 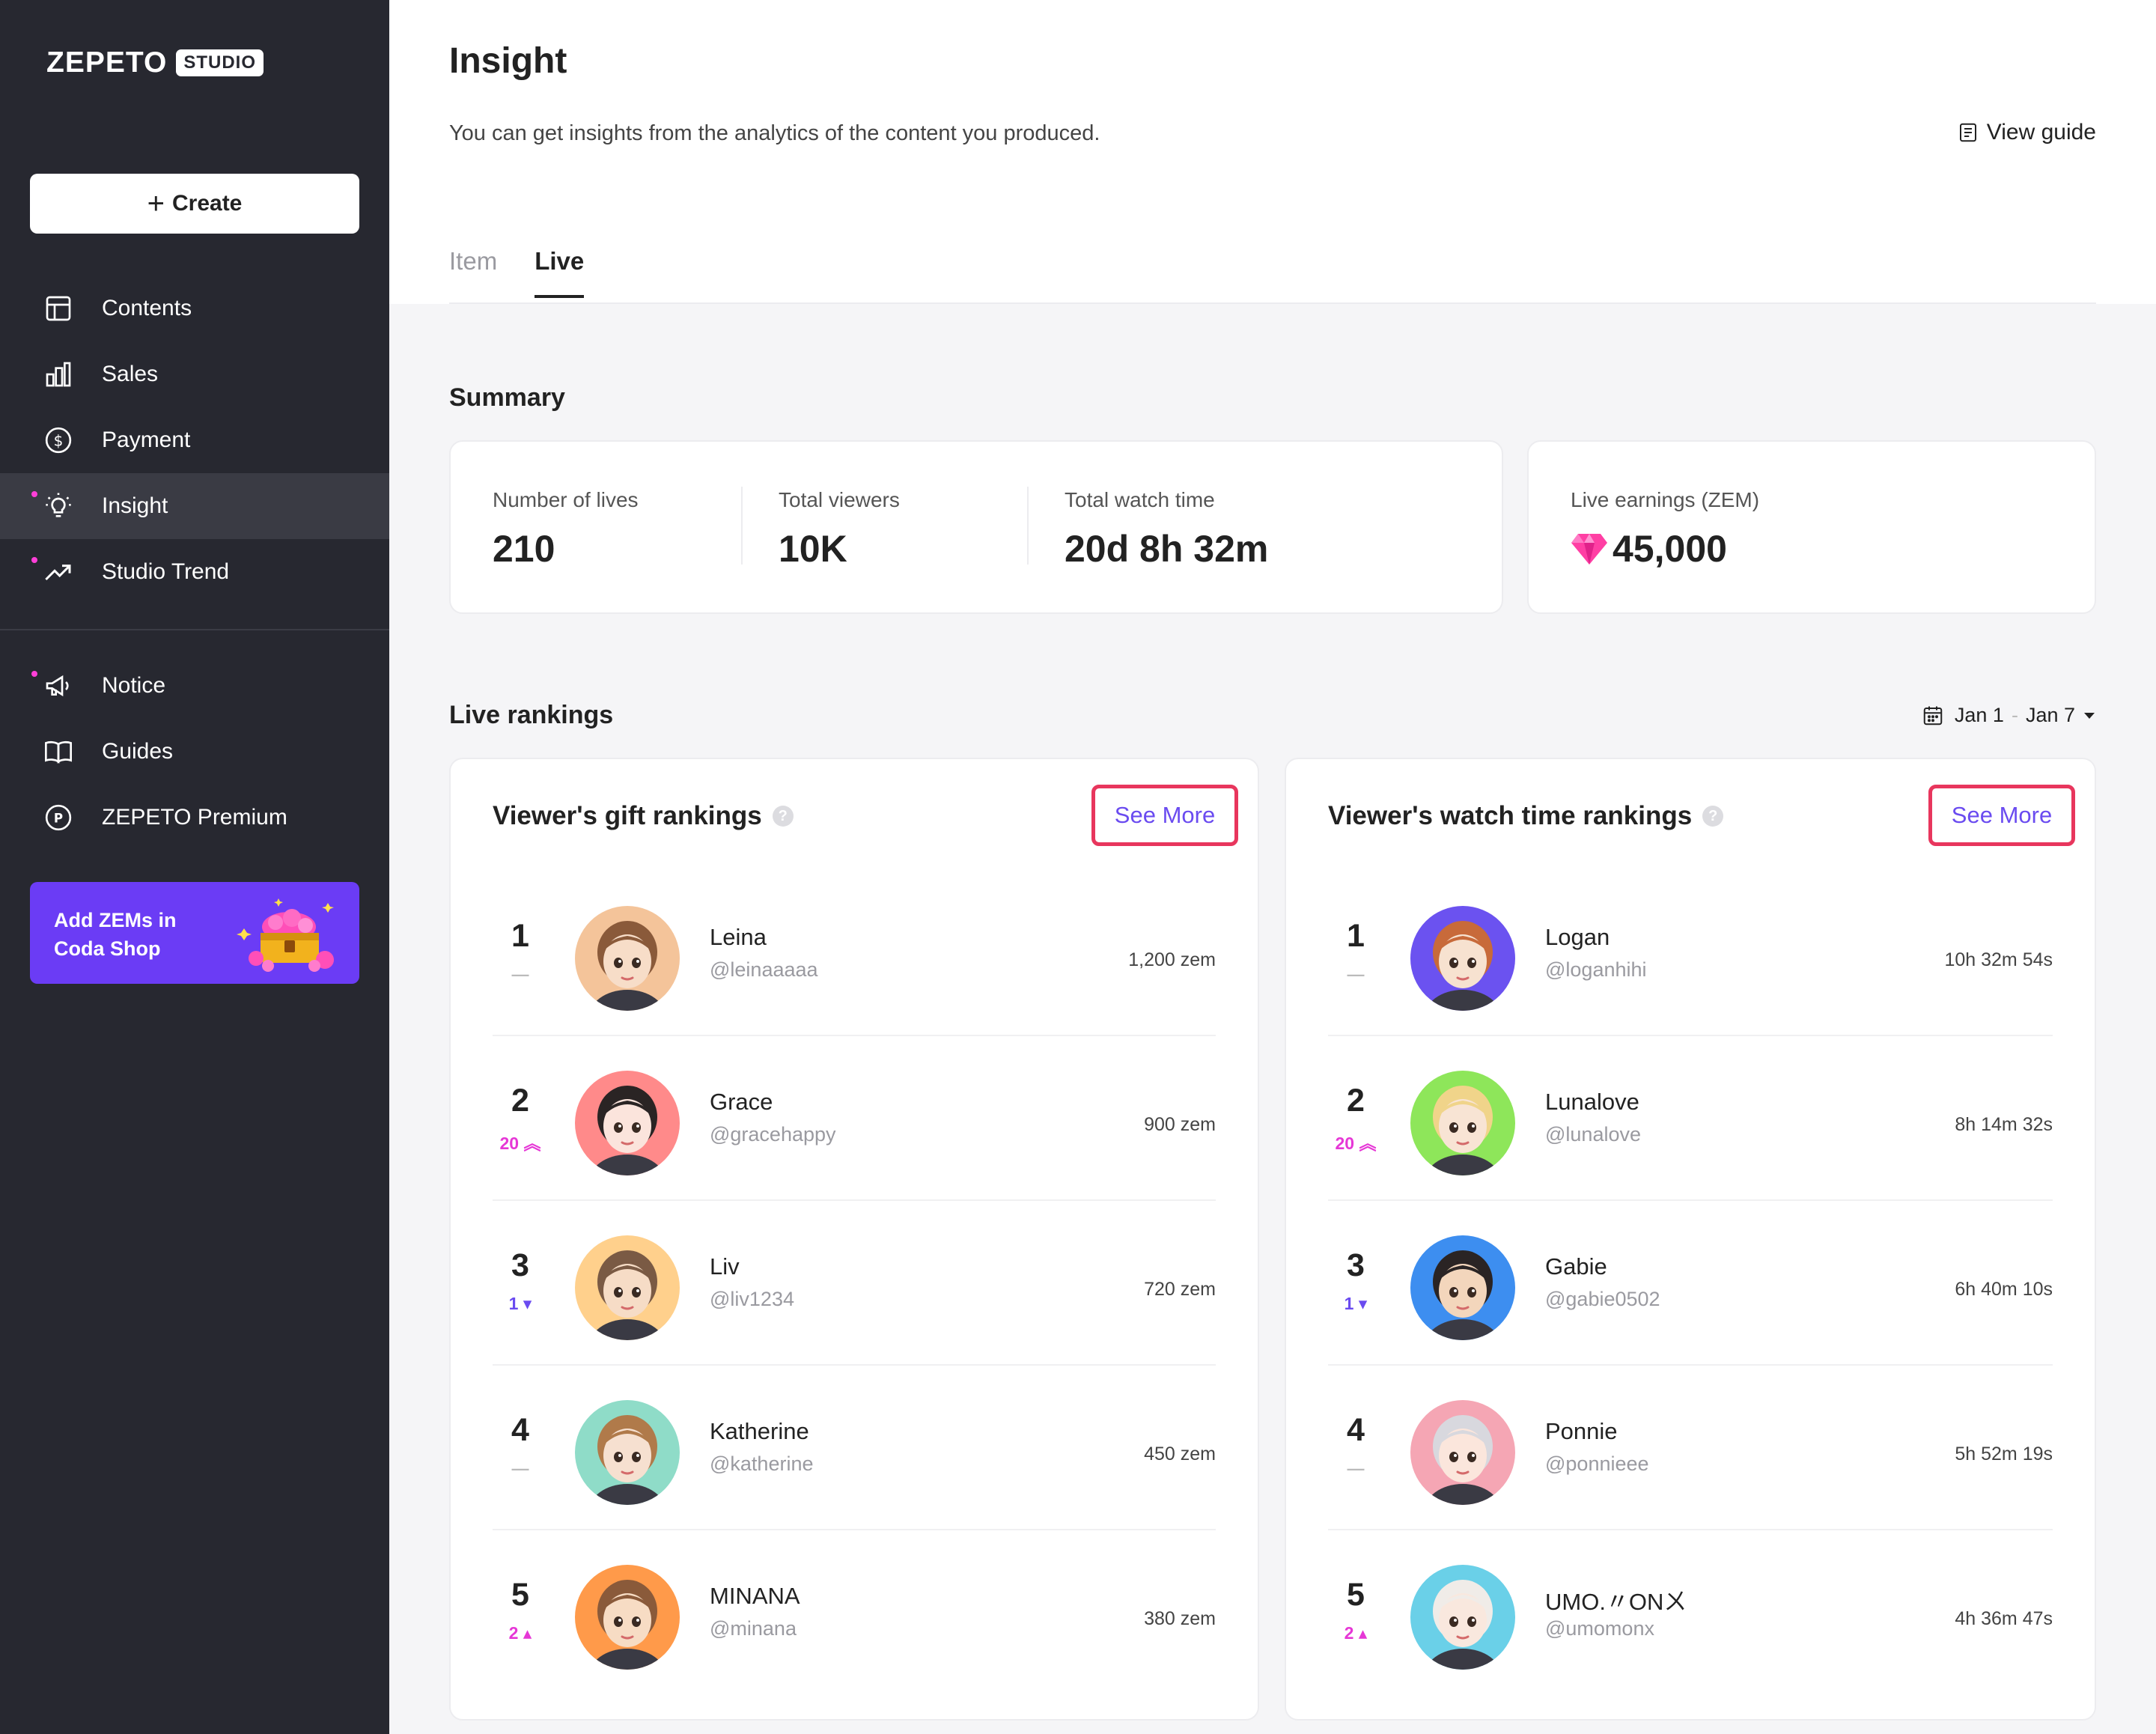 What do you see at coordinates (1356, 1265) in the screenshot?
I see `rank-number: 3` at bounding box center [1356, 1265].